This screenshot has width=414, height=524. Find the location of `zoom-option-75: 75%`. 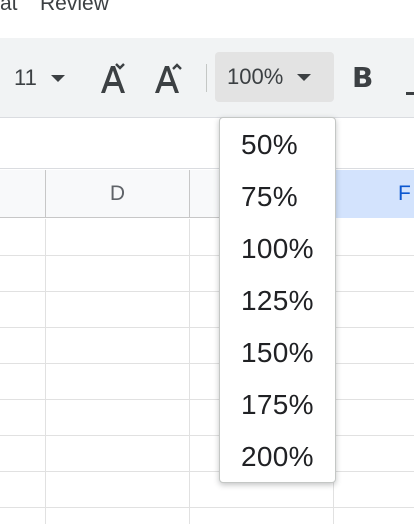

zoom-option-75: 75% is located at coordinates (277, 197).